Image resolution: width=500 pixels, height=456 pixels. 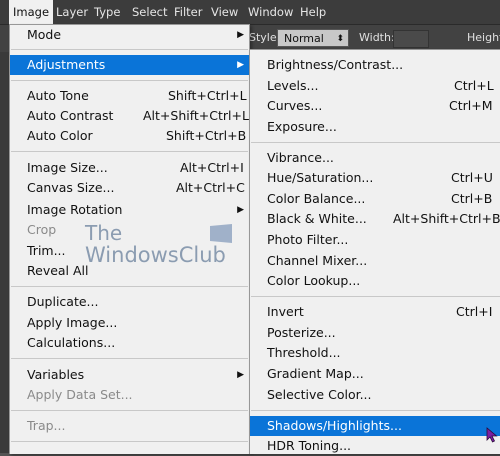 I want to click on menu-item-color-balance: Color Balance... Ctrl+B, so click(x=375, y=199).